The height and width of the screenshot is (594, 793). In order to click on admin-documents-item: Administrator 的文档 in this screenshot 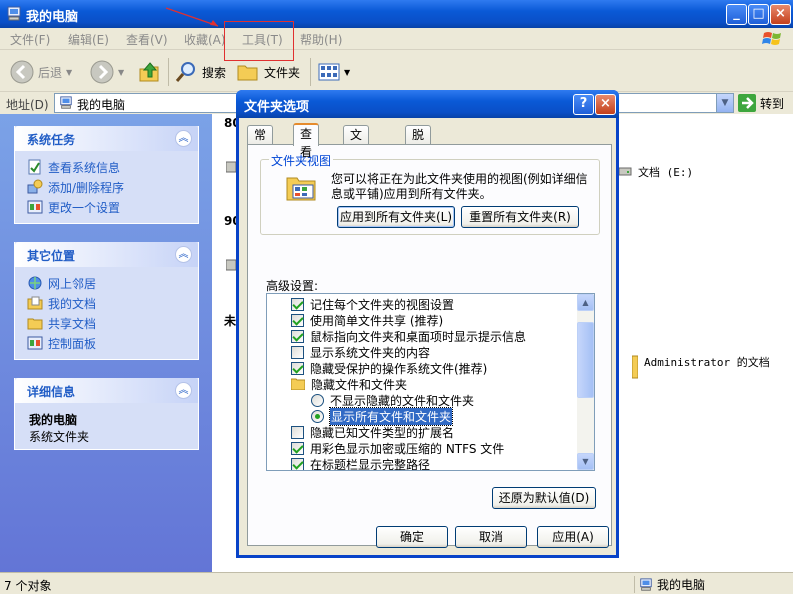, I will do `click(707, 367)`.